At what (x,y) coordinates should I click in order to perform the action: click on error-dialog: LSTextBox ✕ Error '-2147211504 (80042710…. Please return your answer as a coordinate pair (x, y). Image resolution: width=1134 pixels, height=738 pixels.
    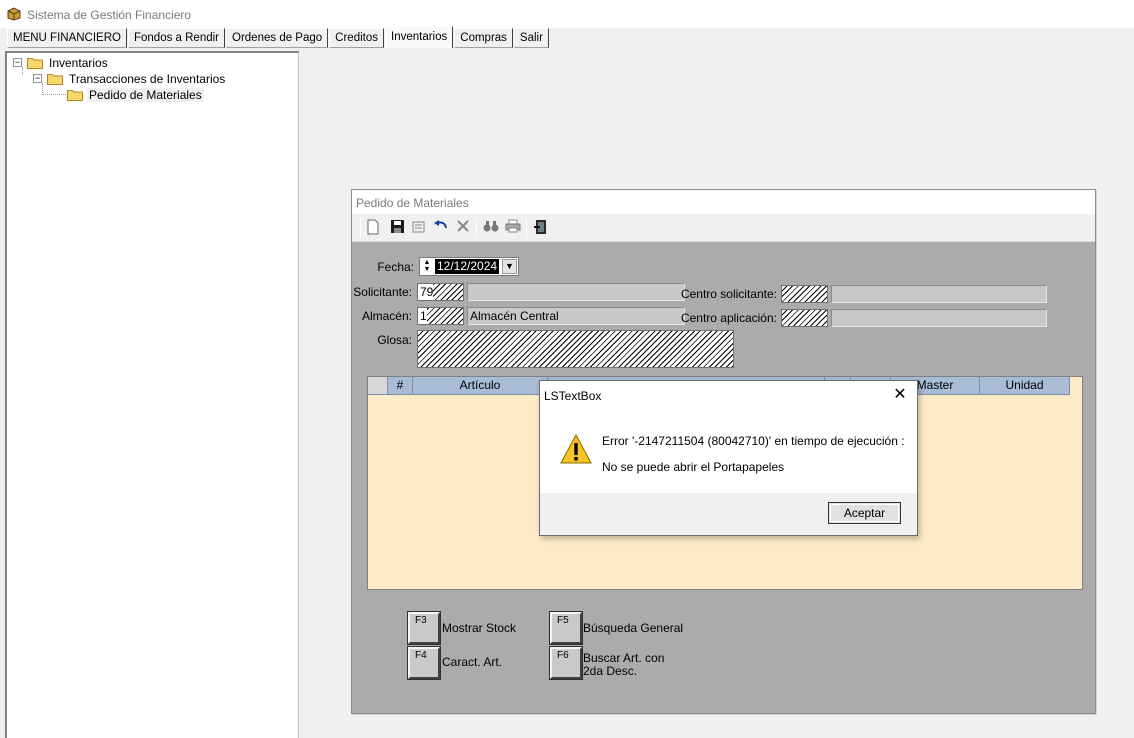
    Looking at the image, I should click on (728, 458).